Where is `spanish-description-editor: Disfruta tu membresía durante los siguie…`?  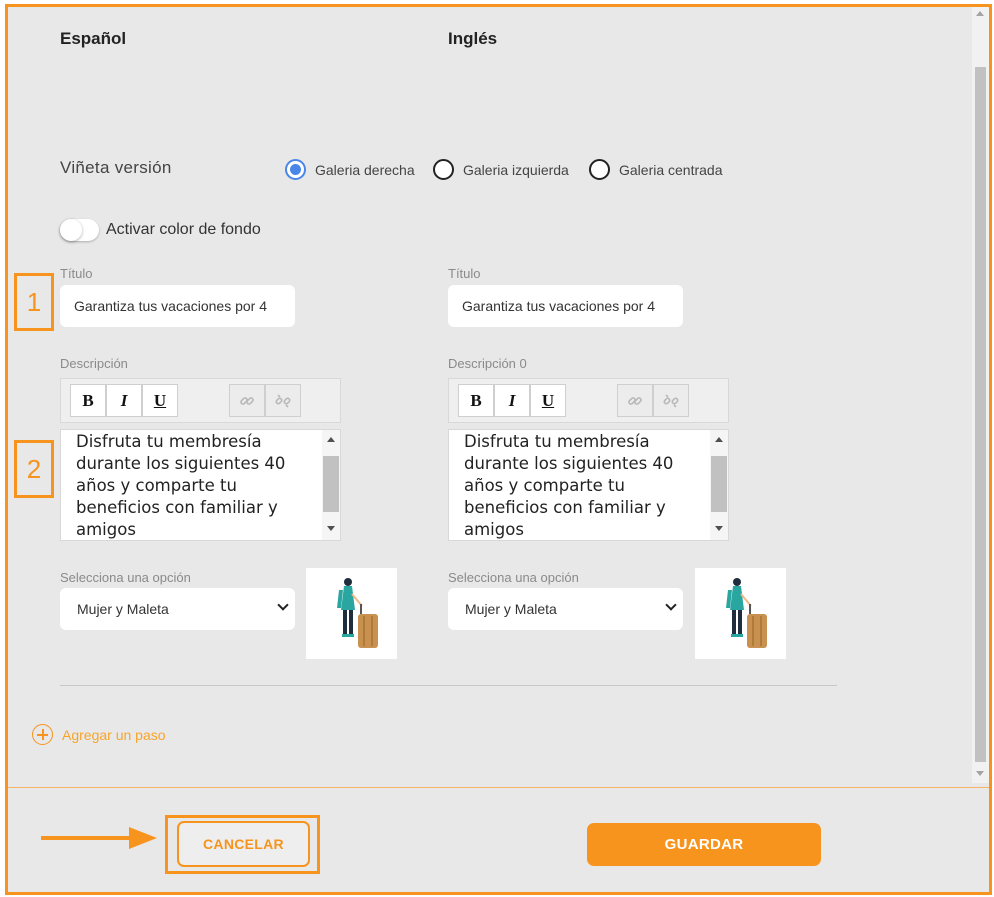 spanish-description-editor: Disfruta tu membresía durante los siguie… is located at coordinates (200, 485).